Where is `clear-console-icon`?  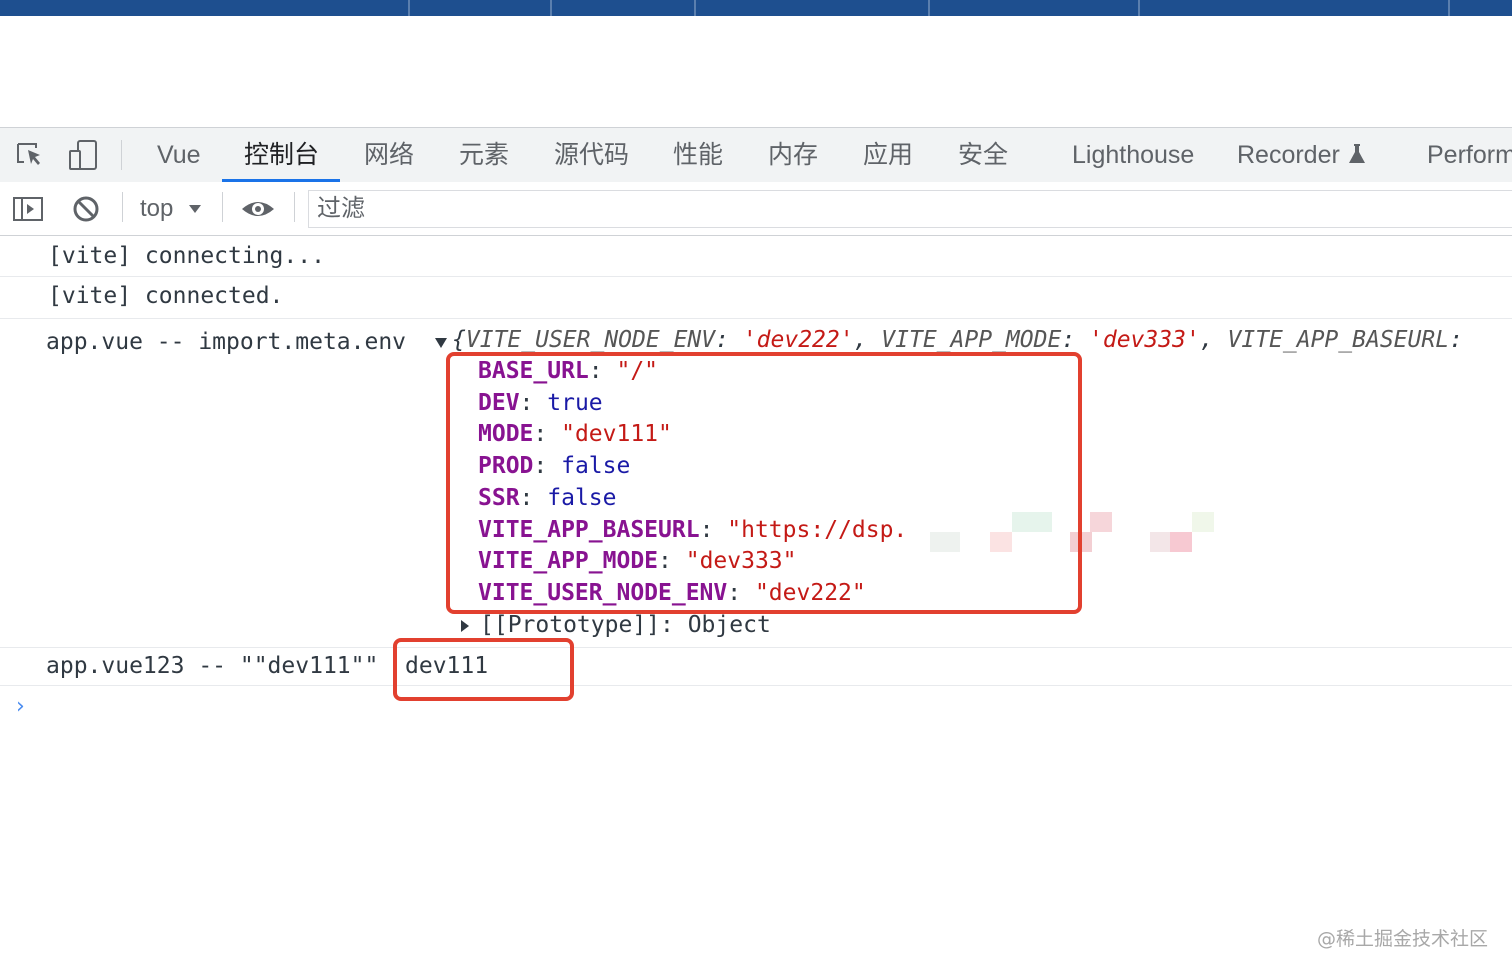 clear-console-icon is located at coordinates (86, 209).